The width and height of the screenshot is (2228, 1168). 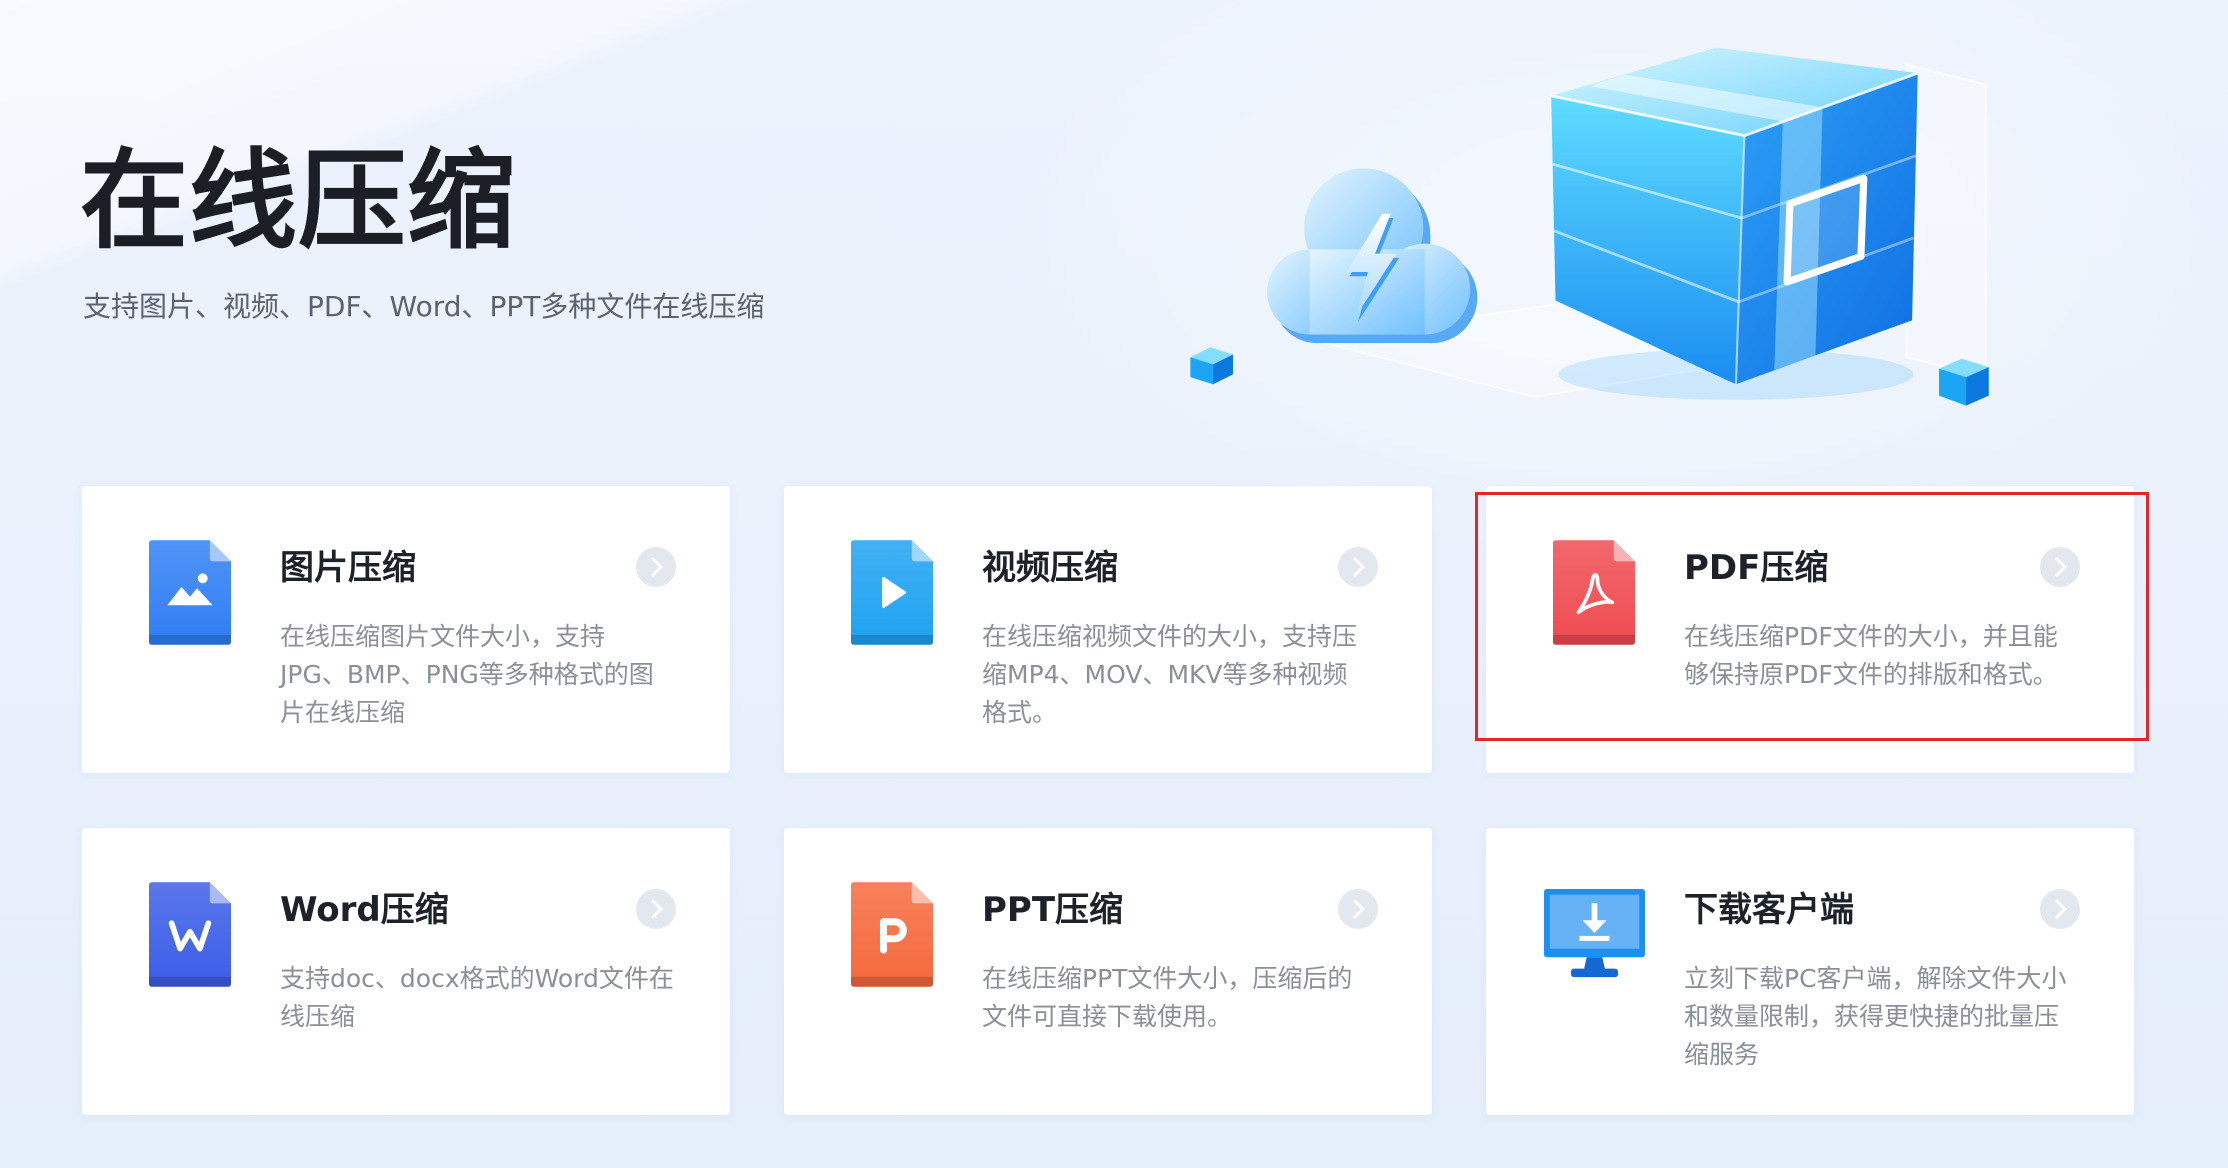 I want to click on card-ppt-compress: PPT压缩 在线压缩PPT文件大小，压缩后的 文件可直接下载使用。, so click(x=1108, y=971).